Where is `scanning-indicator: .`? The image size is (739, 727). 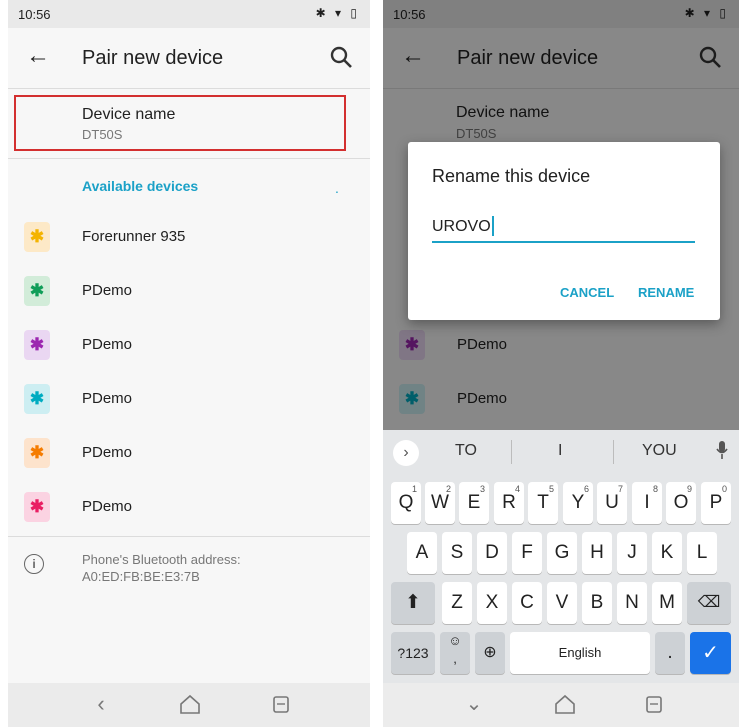
scanning-indicator: . is located at coordinates (337, 188).